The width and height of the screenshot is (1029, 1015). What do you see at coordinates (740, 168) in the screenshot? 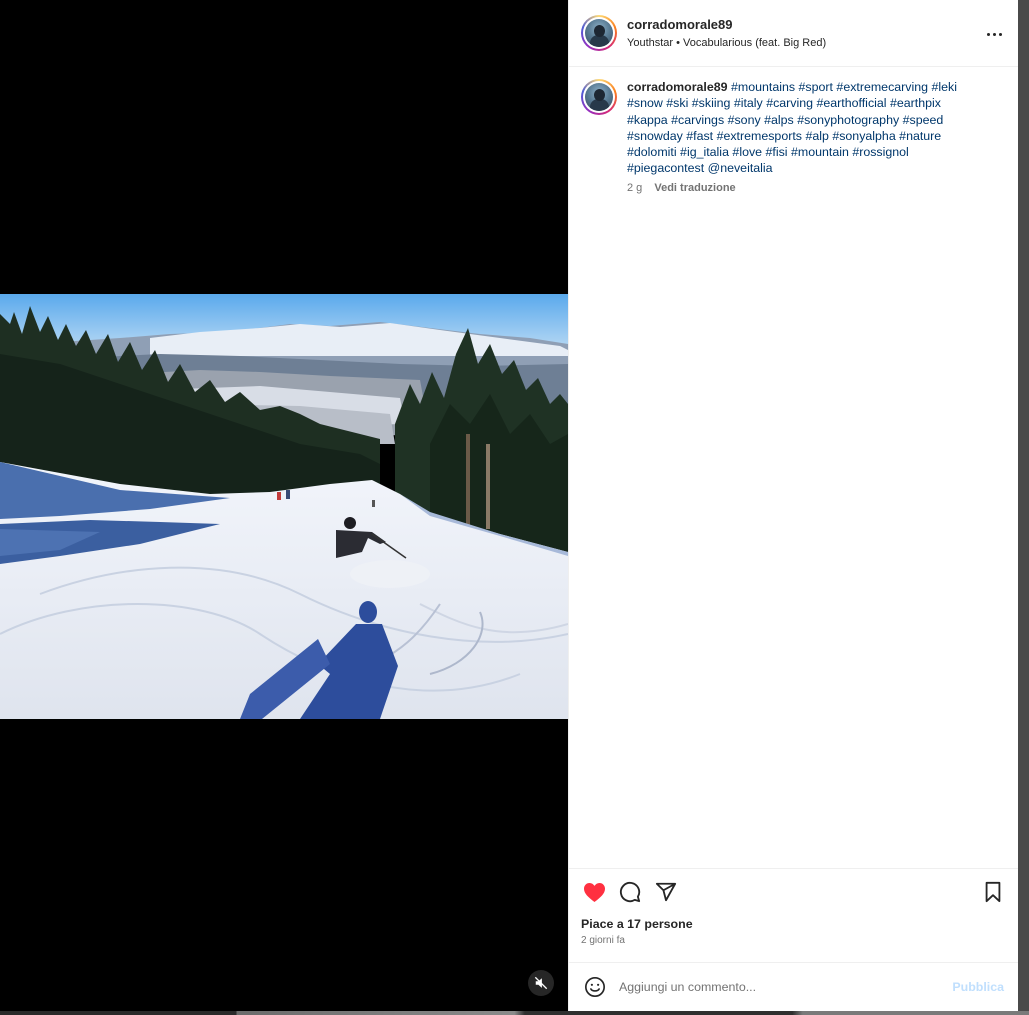
I see `mention-link: @neveitalia` at bounding box center [740, 168].